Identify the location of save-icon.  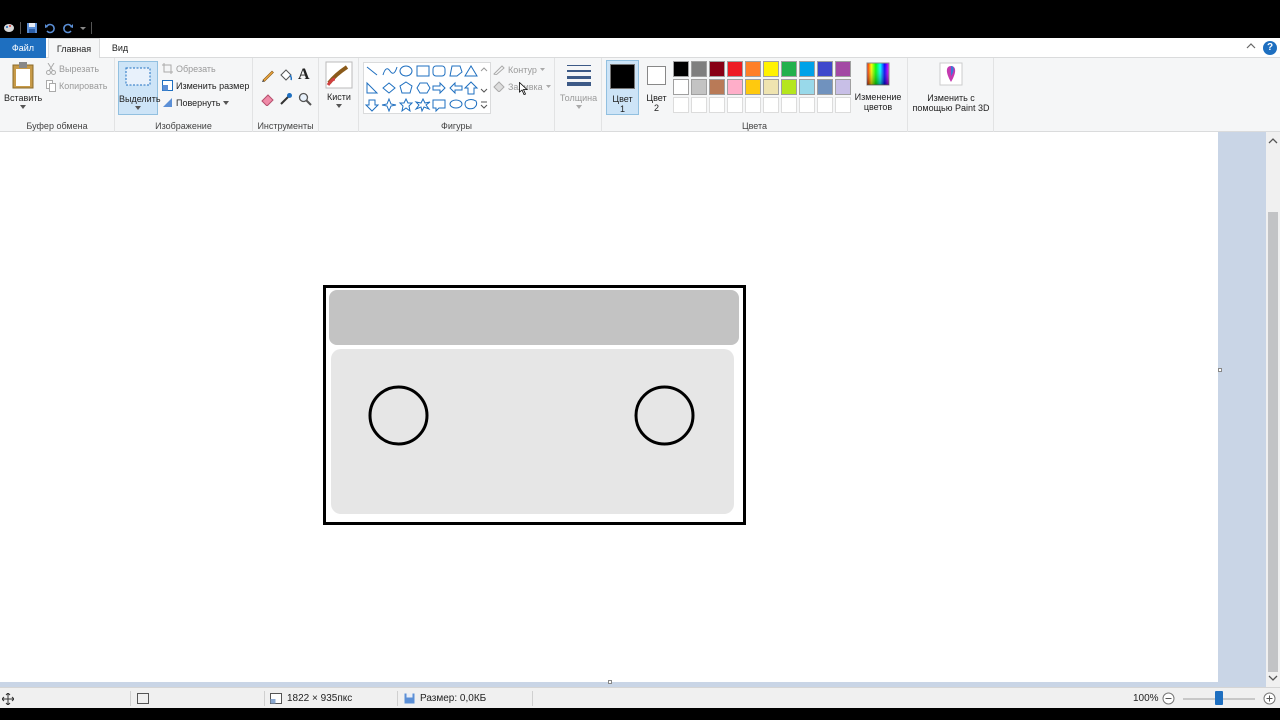
(32, 28).